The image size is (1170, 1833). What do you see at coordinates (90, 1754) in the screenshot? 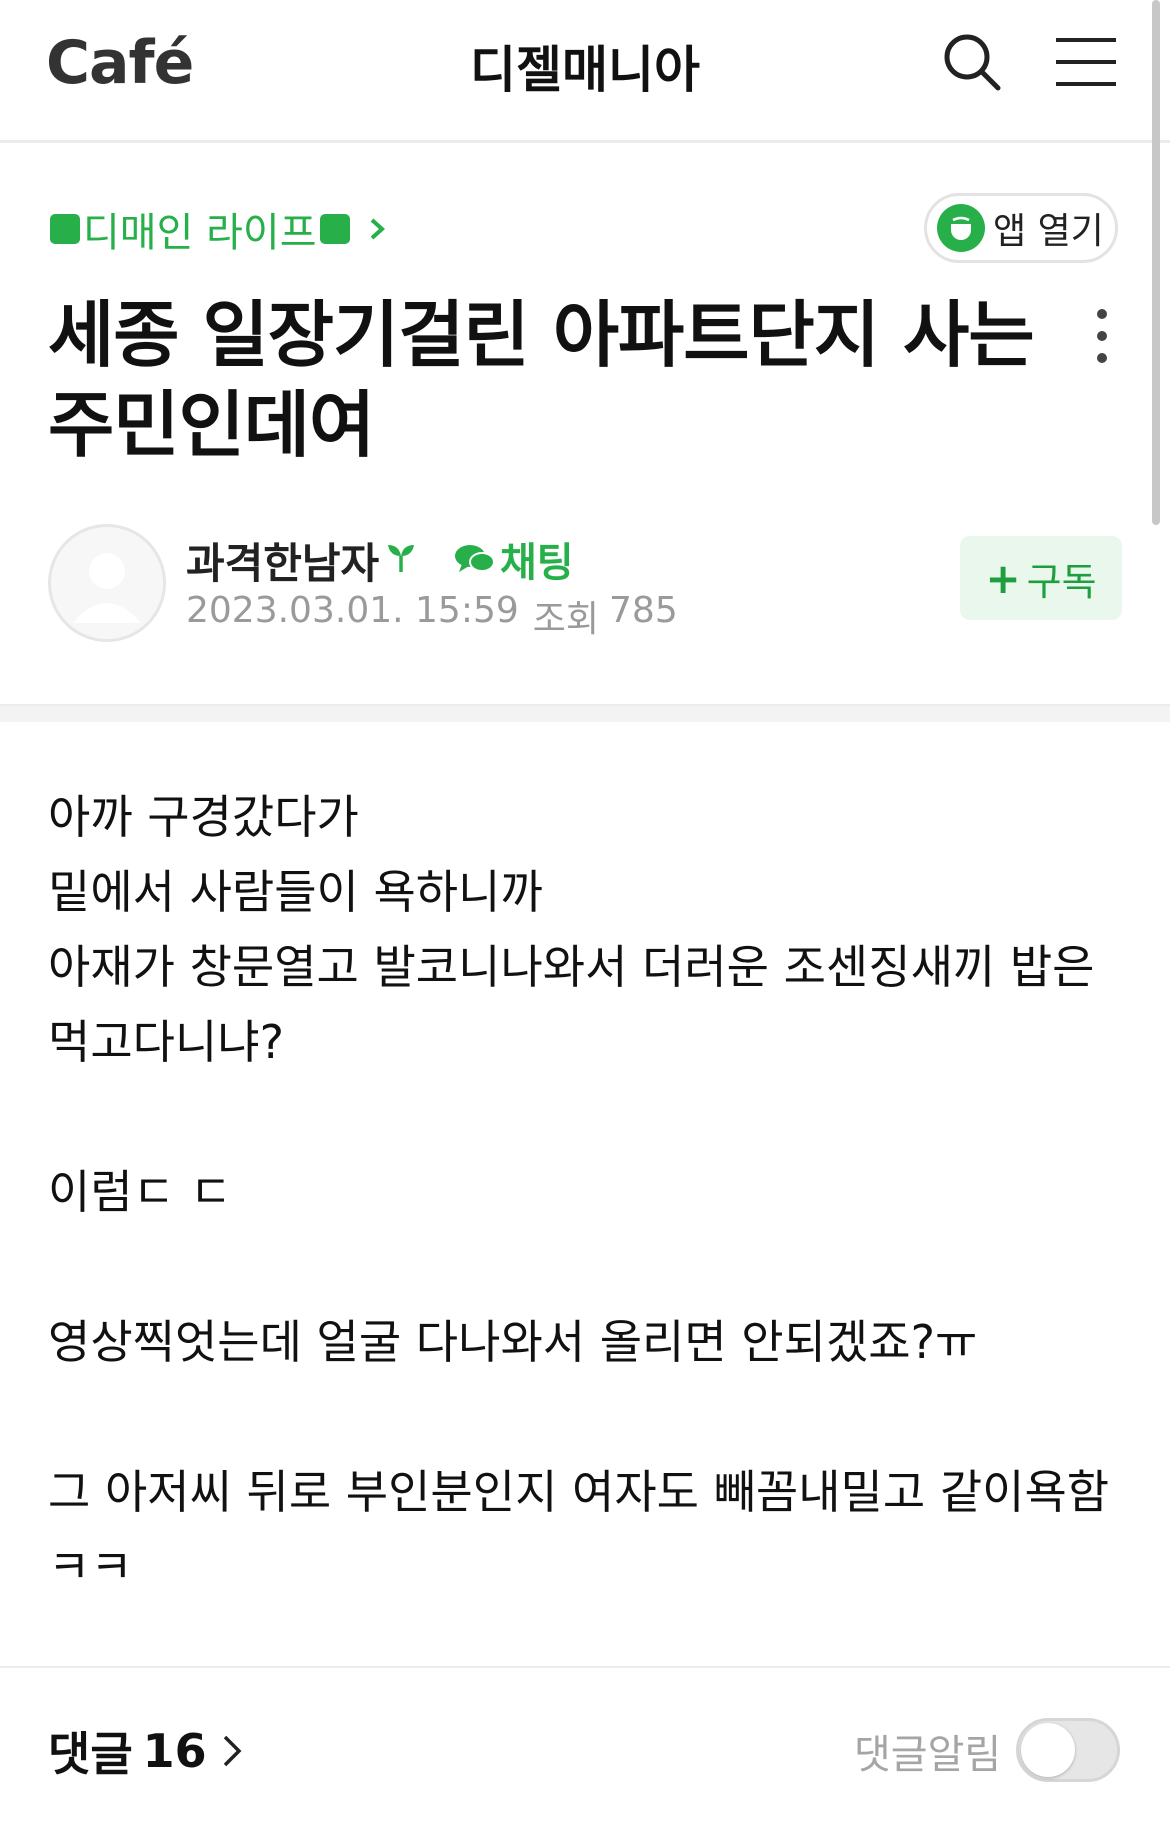
I see `comments-label: 댓글` at bounding box center [90, 1754].